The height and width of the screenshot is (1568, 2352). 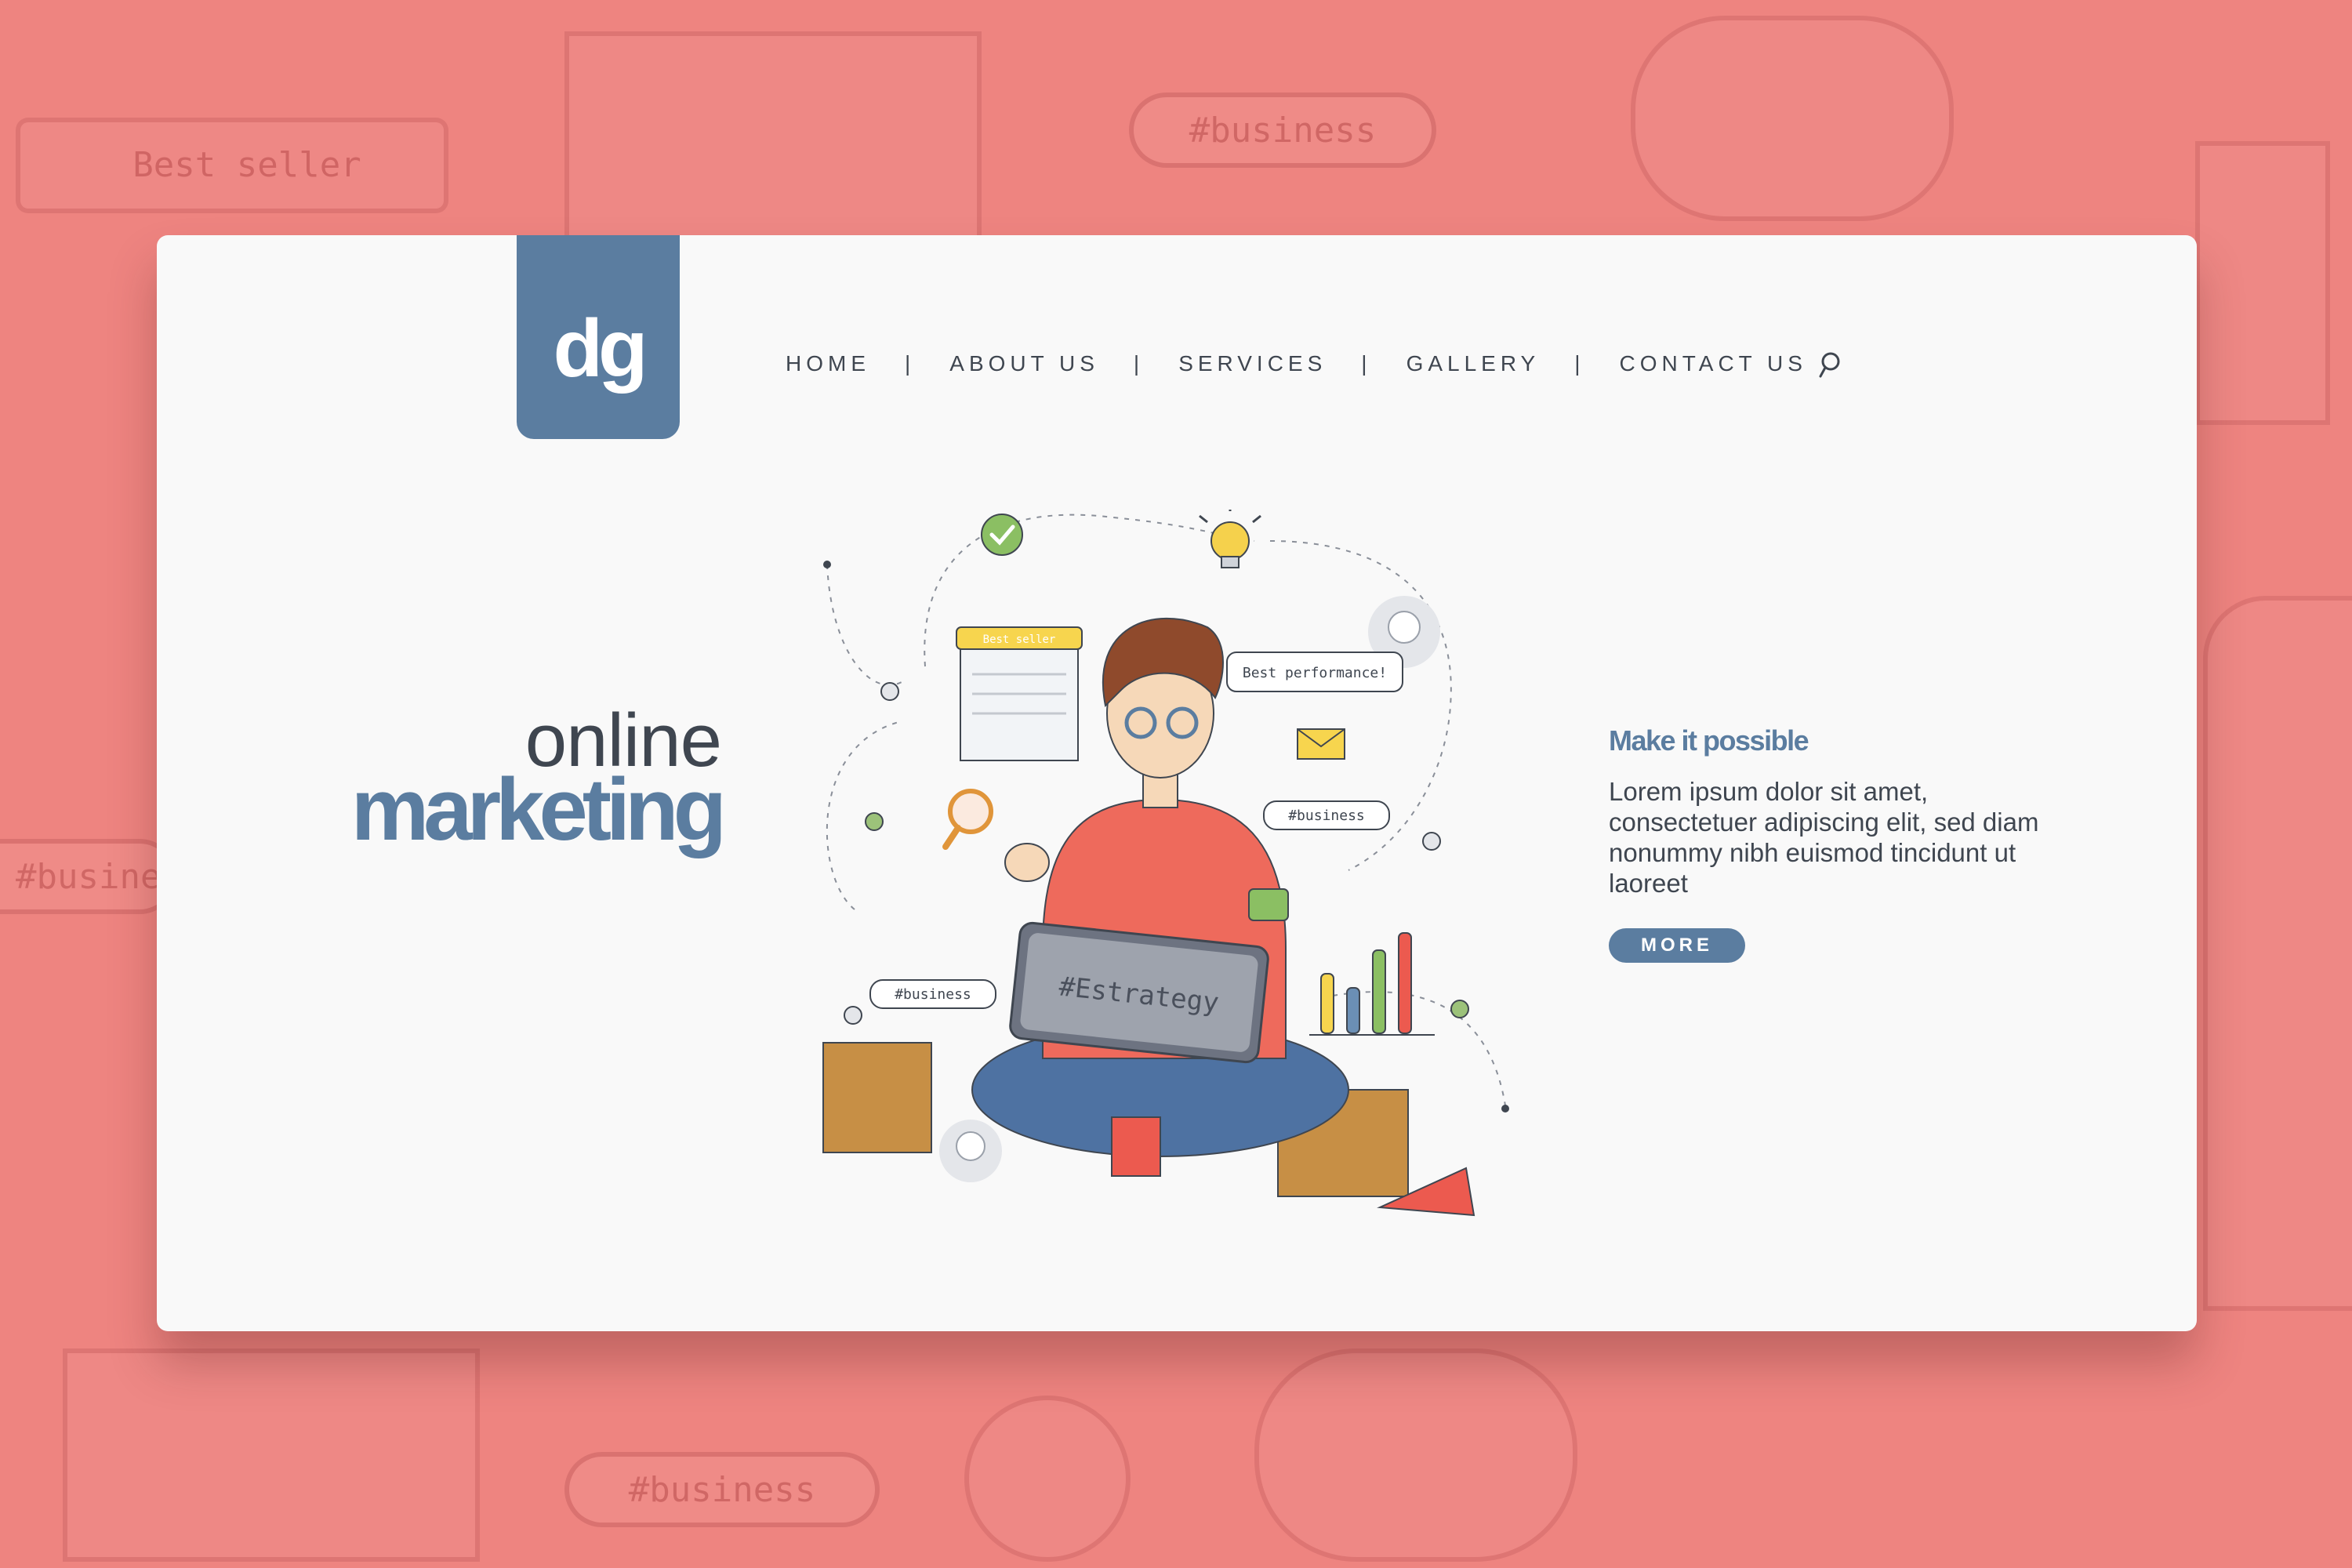 What do you see at coordinates (1024, 363) in the screenshot?
I see `nav-item-about-us: ABOUT US` at bounding box center [1024, 363].